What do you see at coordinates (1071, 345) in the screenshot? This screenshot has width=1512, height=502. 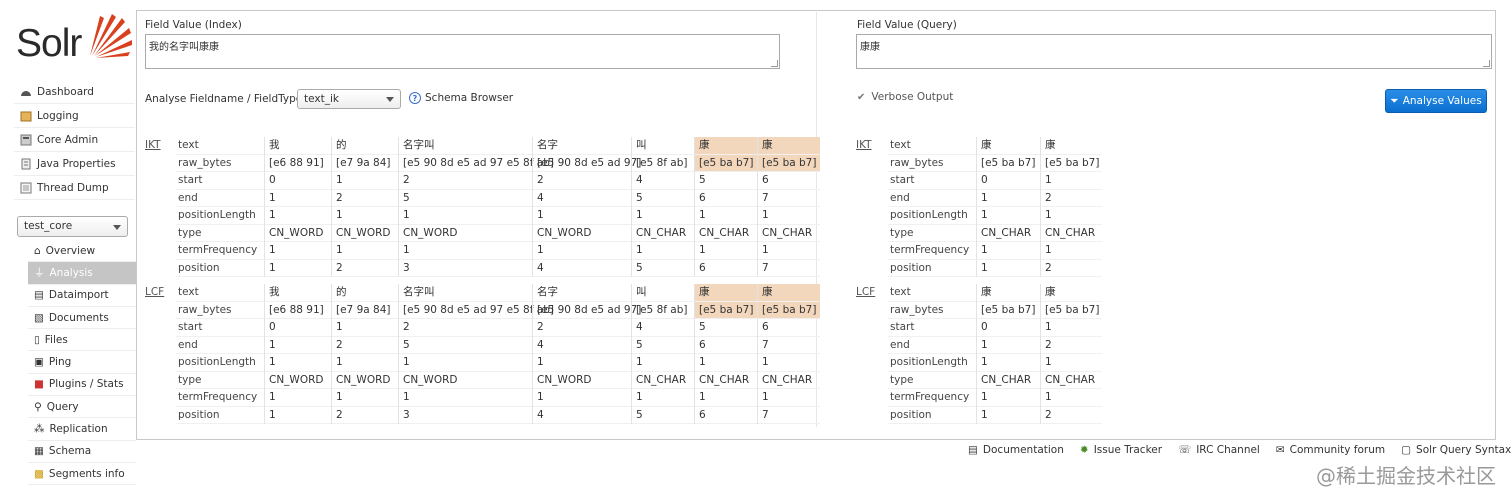 I see `token-end: 2` at bounding box center [1071, 345].